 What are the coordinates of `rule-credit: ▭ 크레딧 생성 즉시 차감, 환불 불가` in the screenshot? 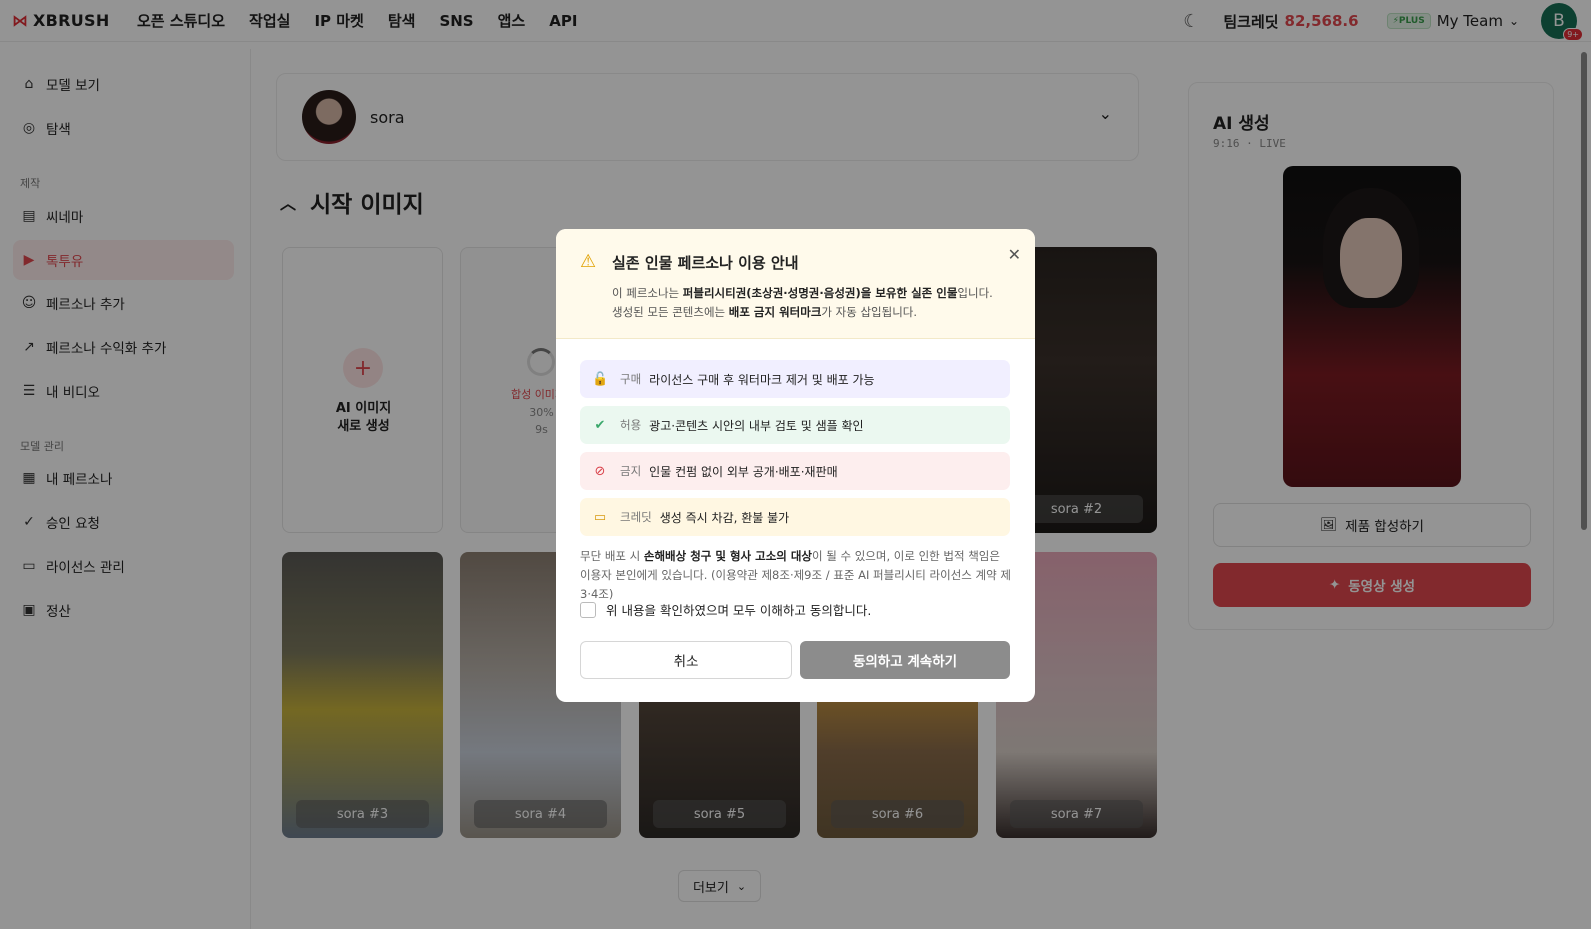 It's located at (795, 517).